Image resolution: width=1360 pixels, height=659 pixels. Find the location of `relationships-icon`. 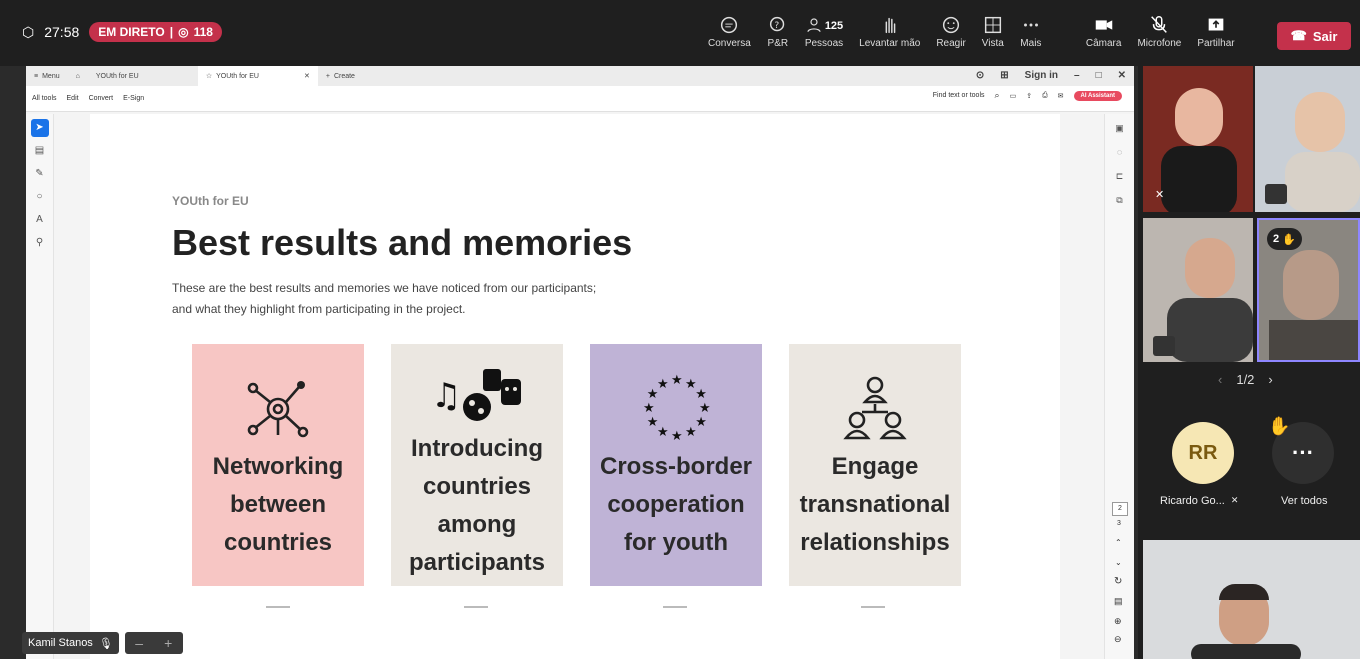

relationships-icon is located at coordinates (875, 407).